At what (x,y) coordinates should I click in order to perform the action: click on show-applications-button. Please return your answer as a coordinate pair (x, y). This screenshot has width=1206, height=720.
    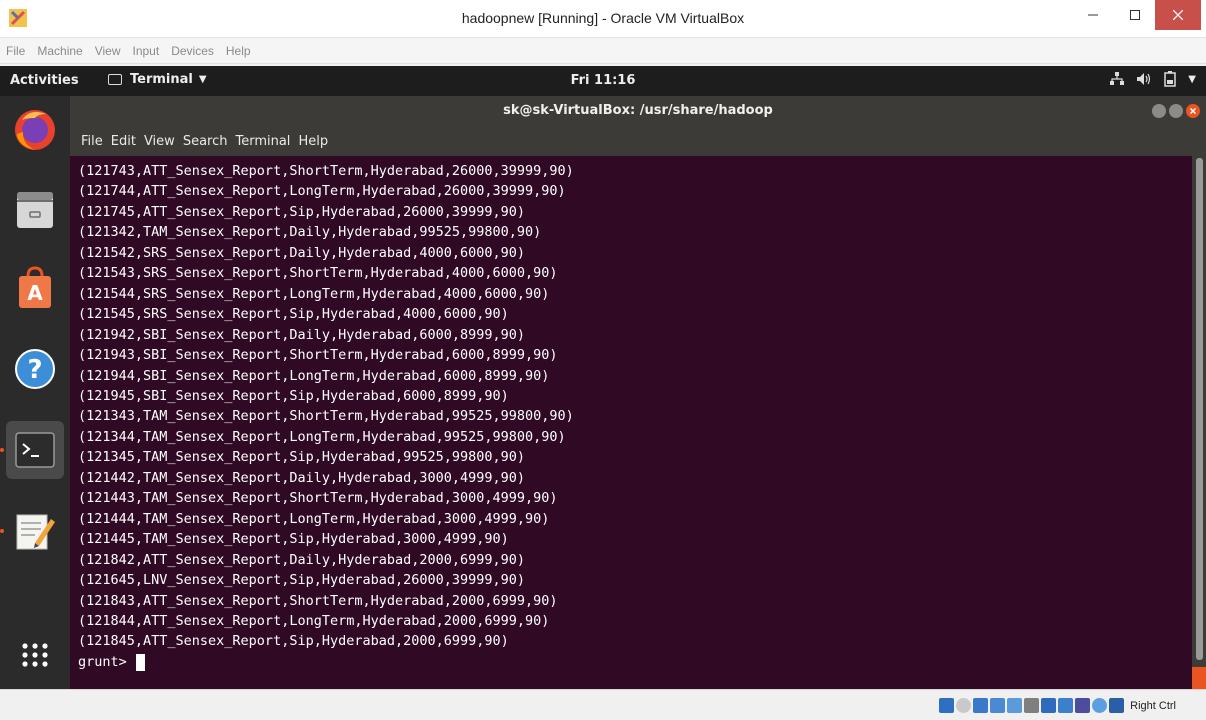
    Looking at the image, I should click on (35, 655).